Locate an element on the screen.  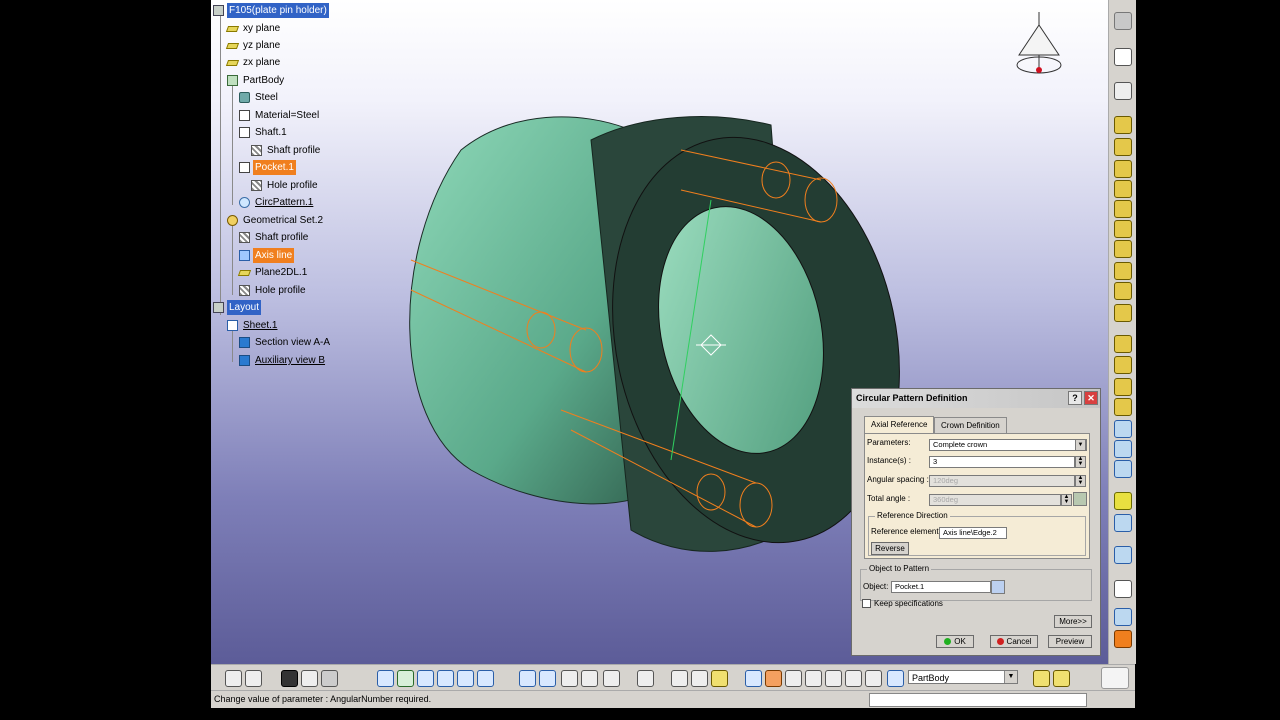
shaft-icon is located at coordinates (1123, 169).